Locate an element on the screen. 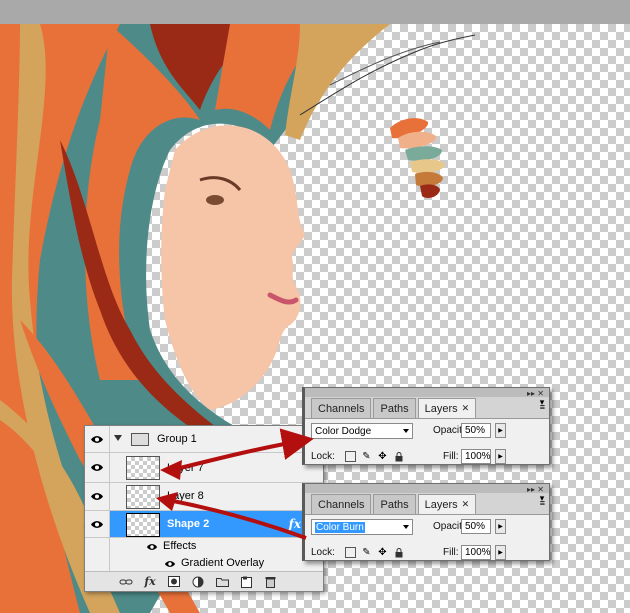 Image resolution: width=630 pixels, height=613 pixels. blend-mode-value: Color Burn is located at coordinates (340, 527).